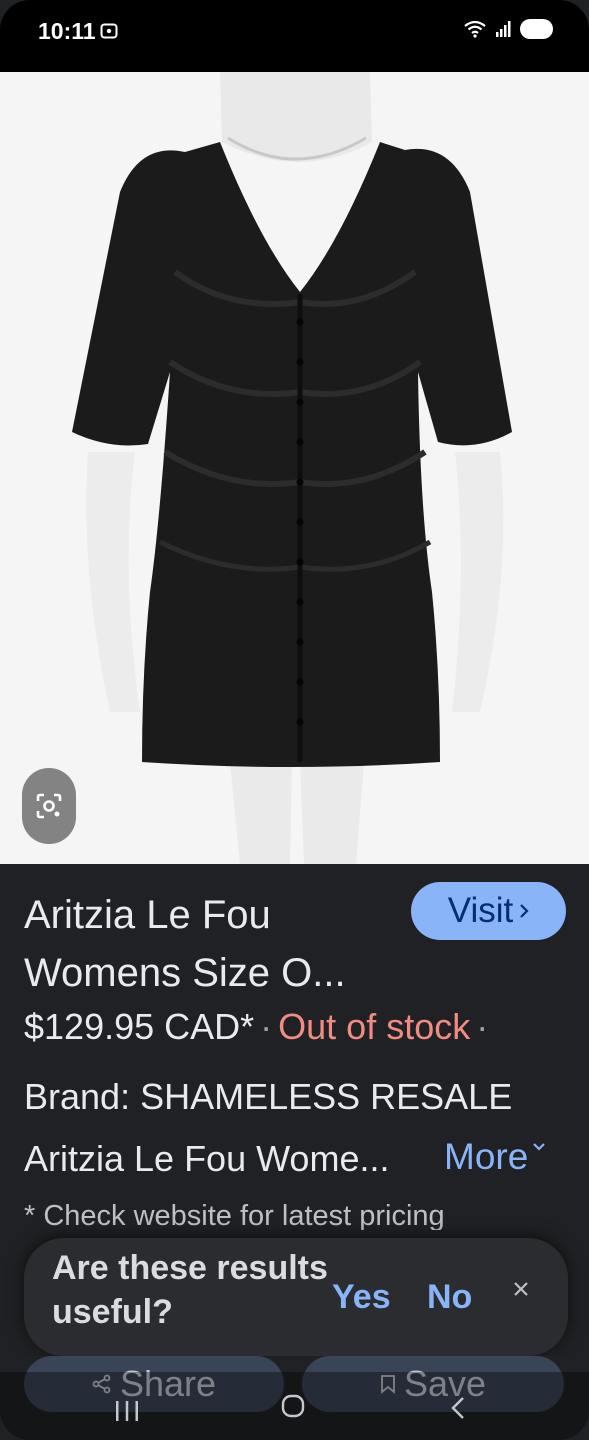 The image size is (589, 1440). Describe the element at coordinates (480, 910) in the screenshot. I see `visit-label: Visit` at that location.